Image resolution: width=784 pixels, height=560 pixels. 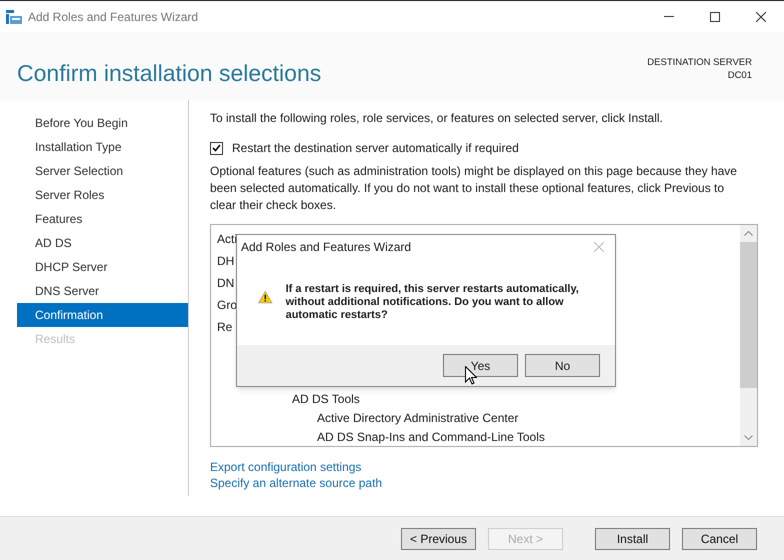 What do you see at coordinates (102, 243) in the screenshot?
I see `nav-item: AD DS` at bounding box center [102, 243].